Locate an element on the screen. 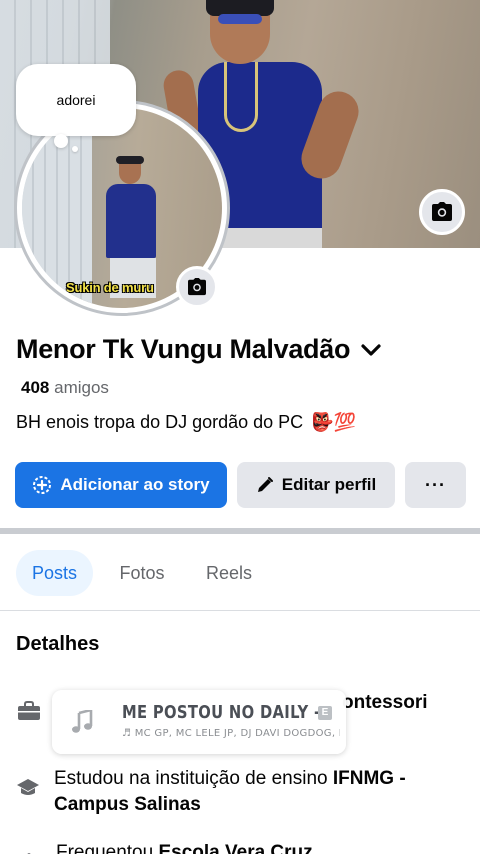 The height and width of the screenshot is (854, 480). profile-name-row: Menor Tk Vungu Malvadão is located at coordinates (199, 349).